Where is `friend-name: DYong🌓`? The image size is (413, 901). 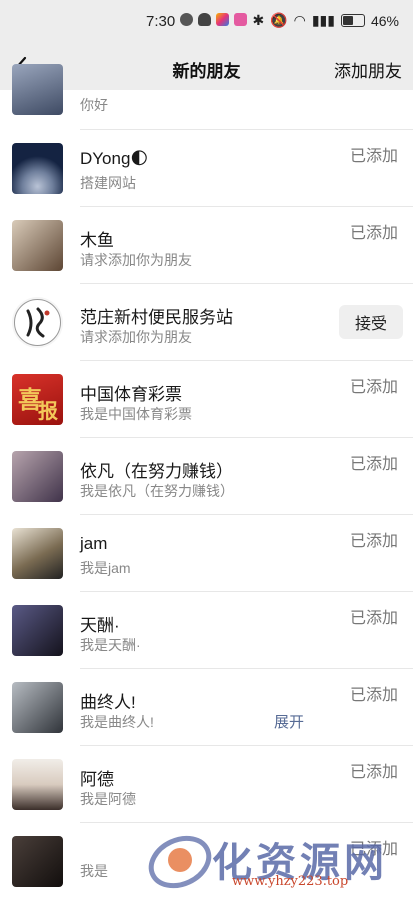 friend-name: DYong🌓 is located at coordinates (114, 158).